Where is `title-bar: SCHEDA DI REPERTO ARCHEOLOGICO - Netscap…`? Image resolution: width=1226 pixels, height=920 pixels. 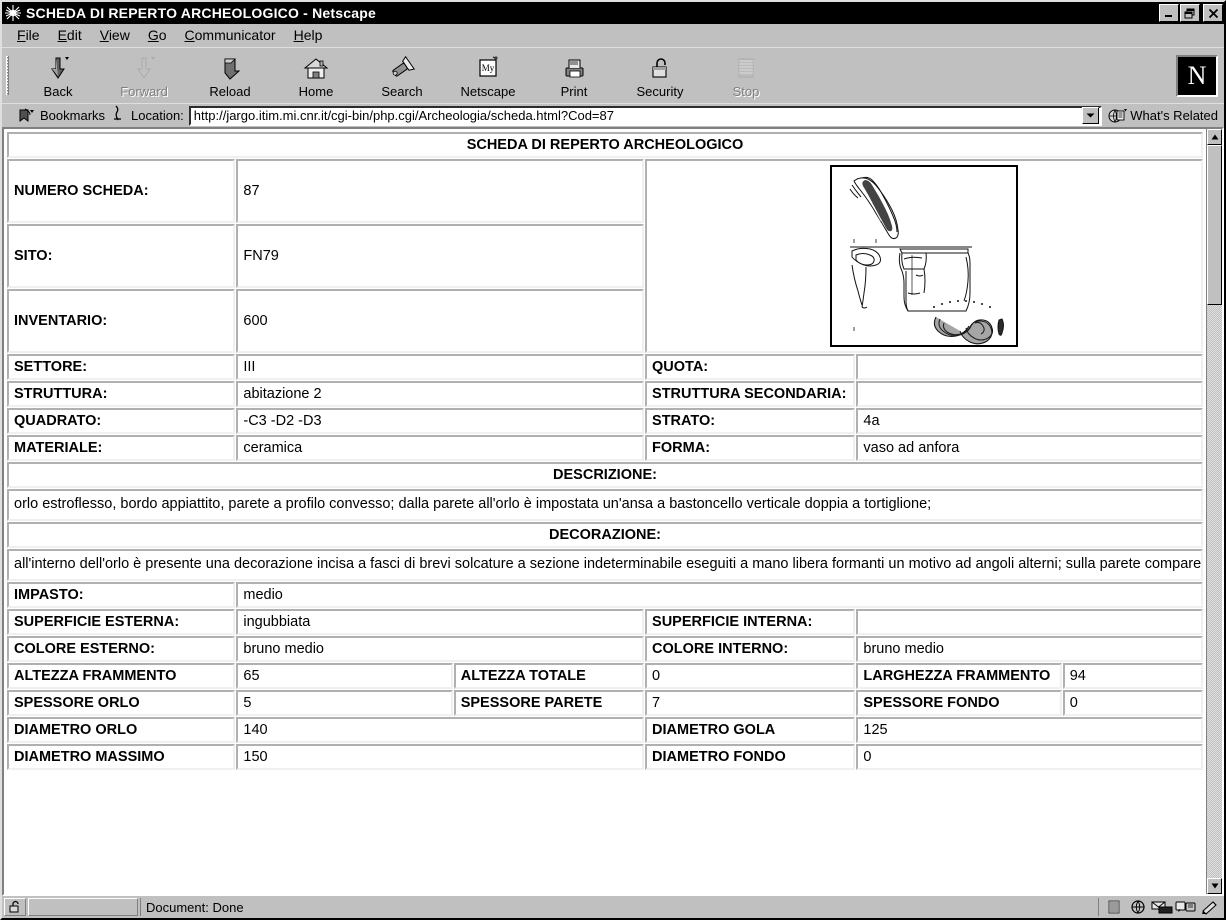
title-bar: SCHEDA DI REPERTO ARCHEOLOGICO - Netscap… is located at coordinates (613, 13).